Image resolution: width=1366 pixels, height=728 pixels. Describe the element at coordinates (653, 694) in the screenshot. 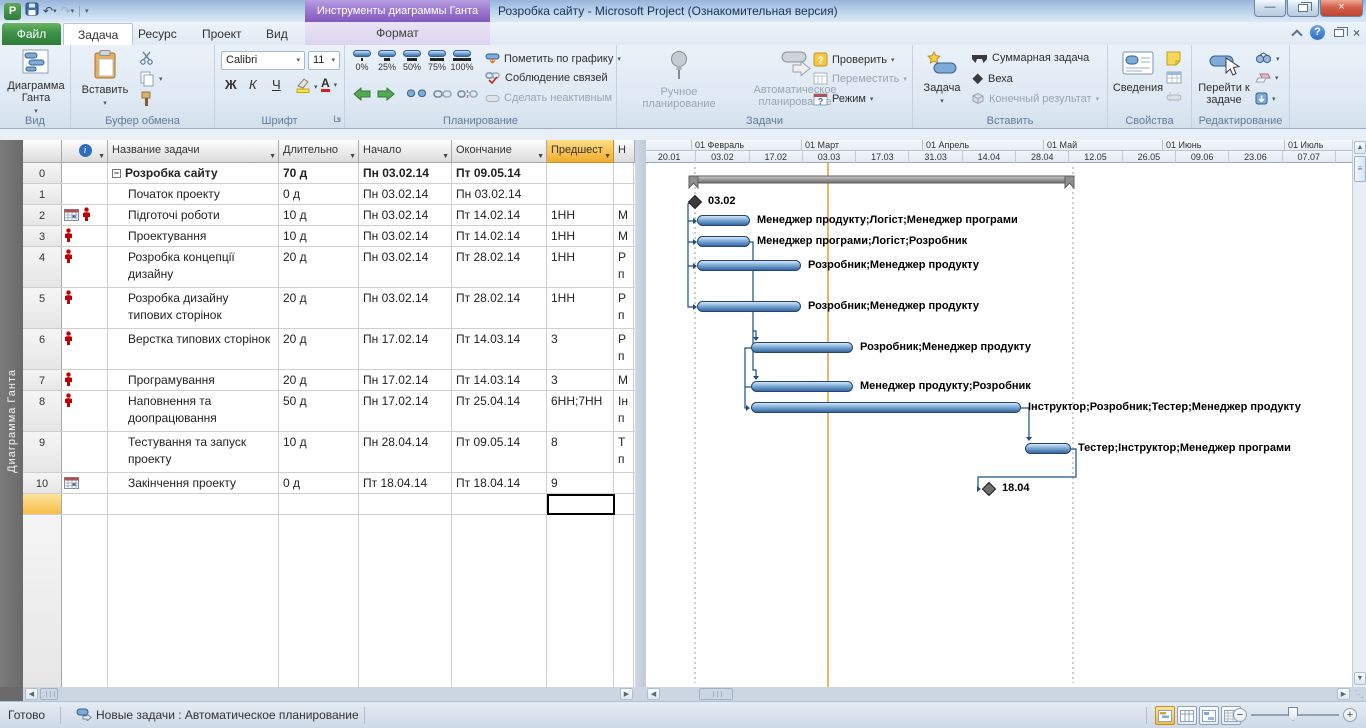

I see `chart-scroll-left-icon: ◀` at that location.